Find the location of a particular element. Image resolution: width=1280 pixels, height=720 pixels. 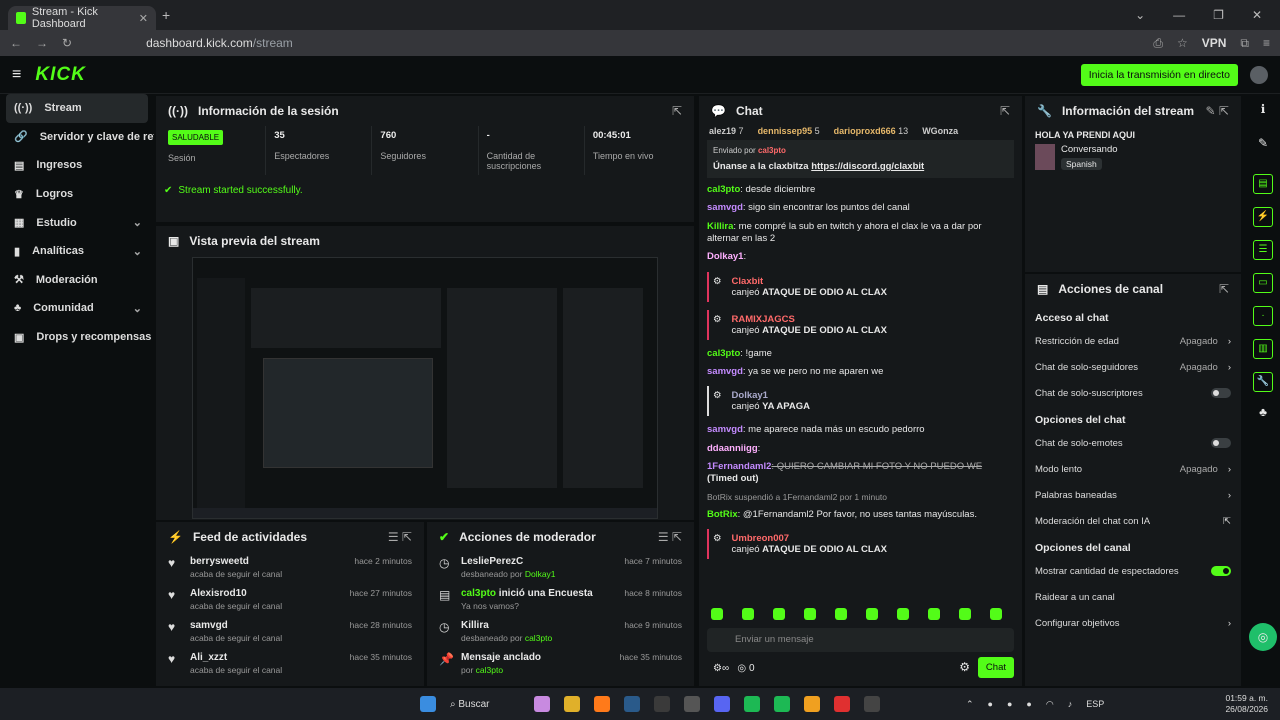

sidebar-item-moderation: ⚒ Moderación is located at coordinates (77, 280).